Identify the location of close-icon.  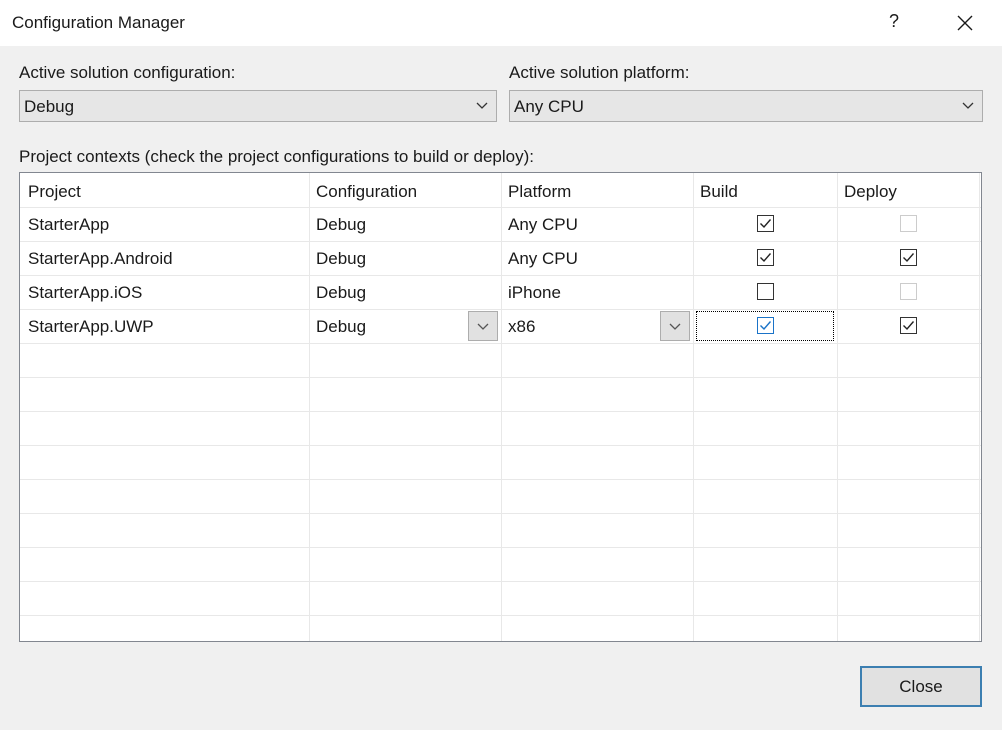
(965, 23).